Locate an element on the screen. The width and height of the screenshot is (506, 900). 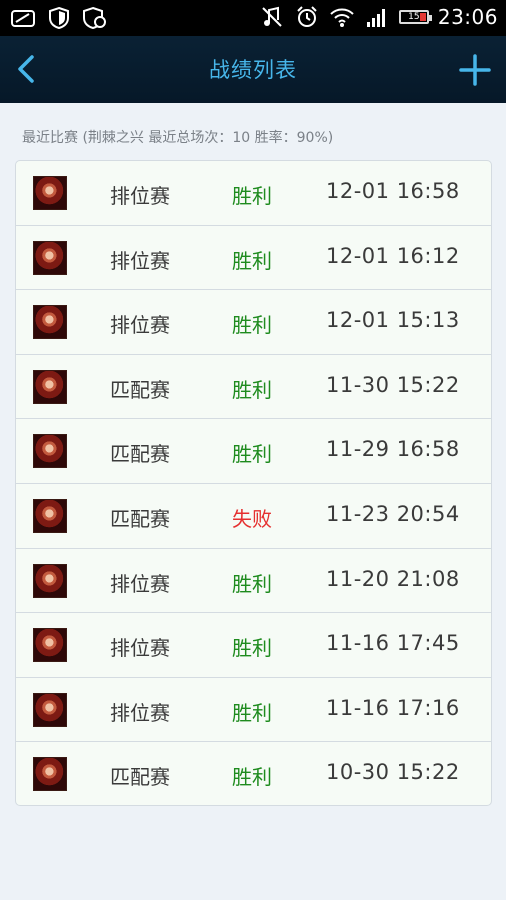
plus-icon is located at coordinates (475, 70).